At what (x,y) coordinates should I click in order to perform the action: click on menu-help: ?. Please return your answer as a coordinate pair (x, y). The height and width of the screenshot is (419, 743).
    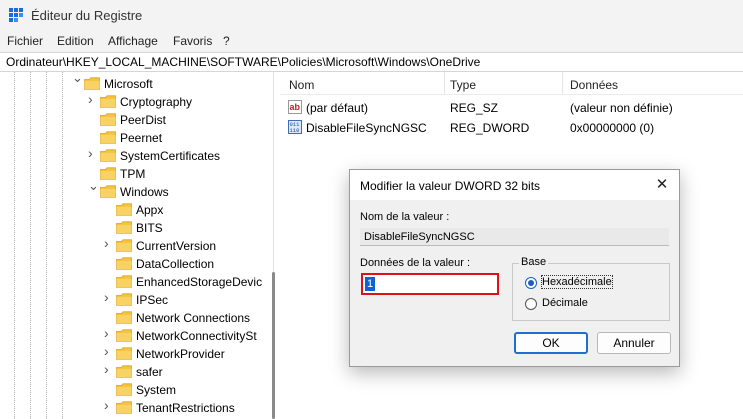
    Looking at the image, I should click on (226, 41).